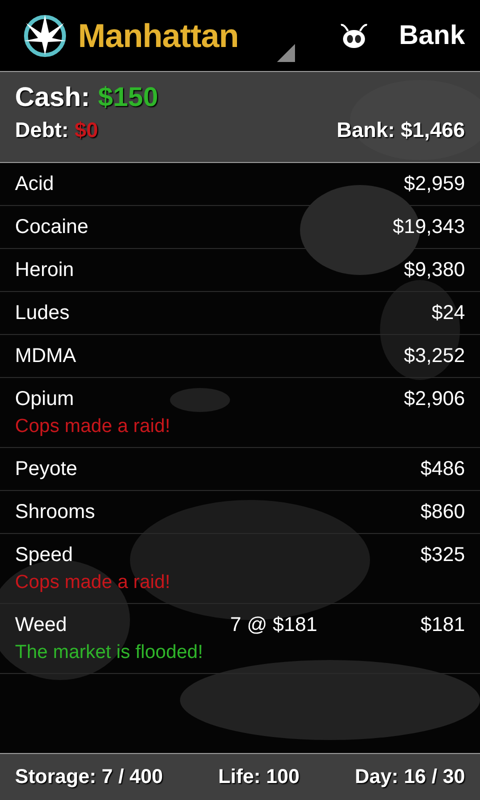  What do you see at coordinates (240, 227) in the screenshot?
I see `drug-row: Cocaine $19,343` at bounding box center [240, 227].